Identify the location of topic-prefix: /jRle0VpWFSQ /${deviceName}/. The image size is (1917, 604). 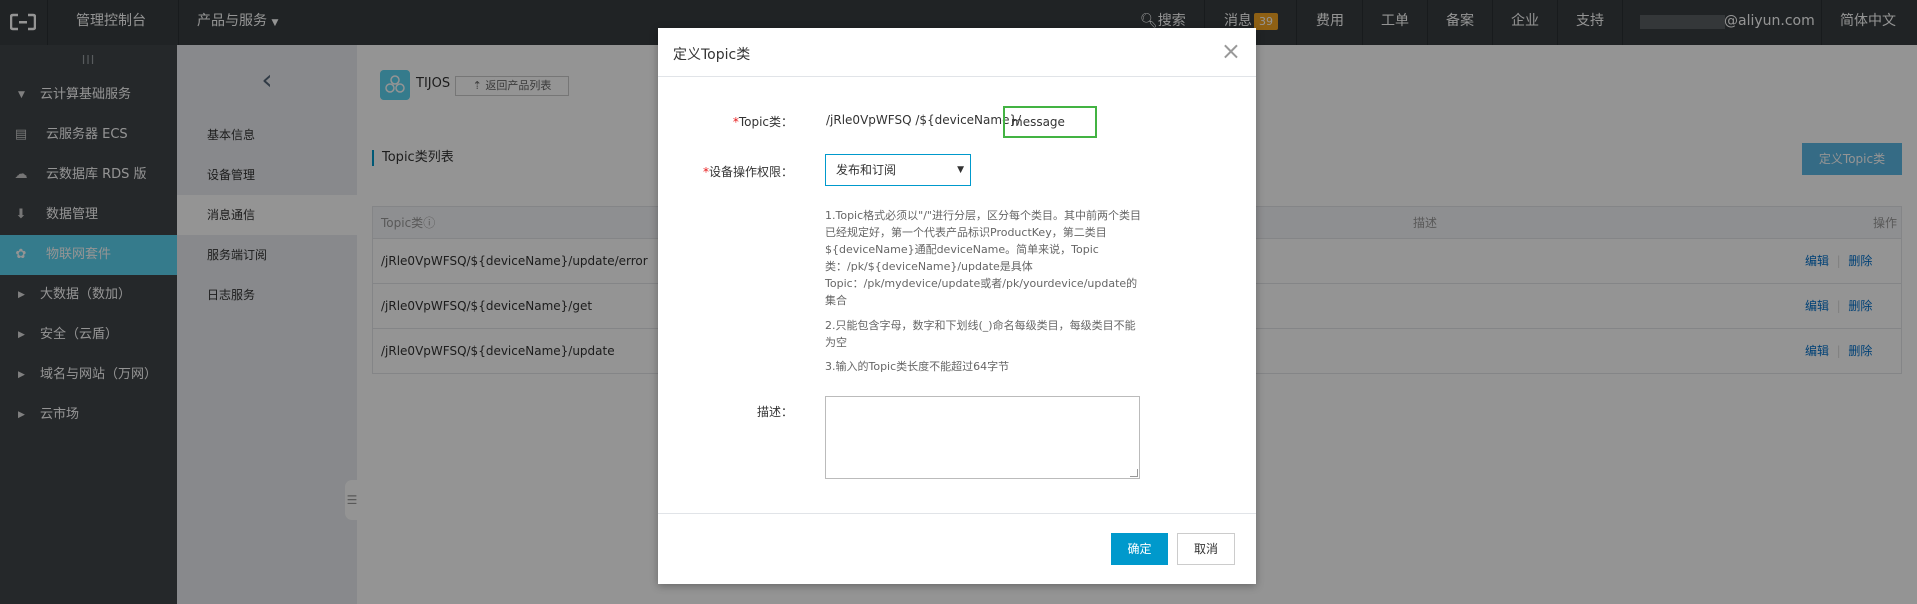
(924, 120).